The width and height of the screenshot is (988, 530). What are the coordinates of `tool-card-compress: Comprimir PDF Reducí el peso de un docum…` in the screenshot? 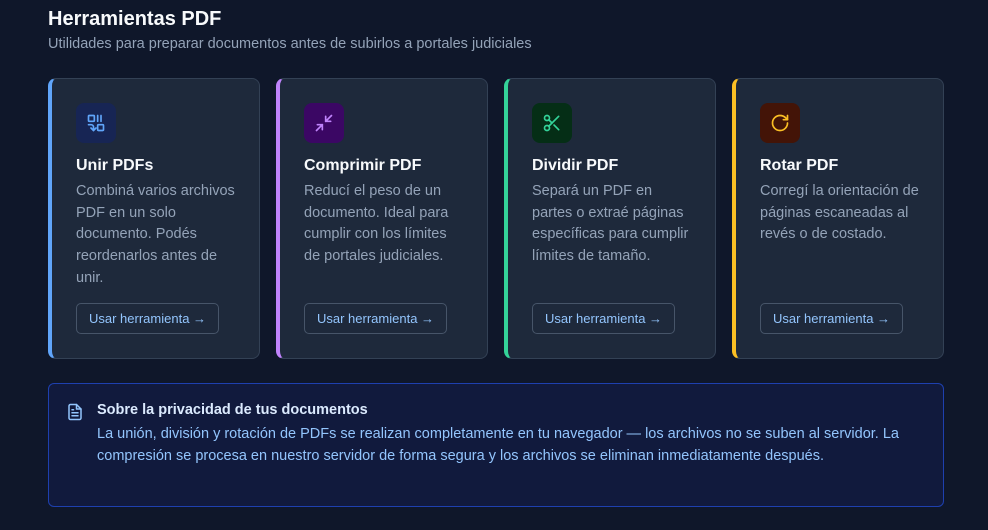 It's located at (382, 218).